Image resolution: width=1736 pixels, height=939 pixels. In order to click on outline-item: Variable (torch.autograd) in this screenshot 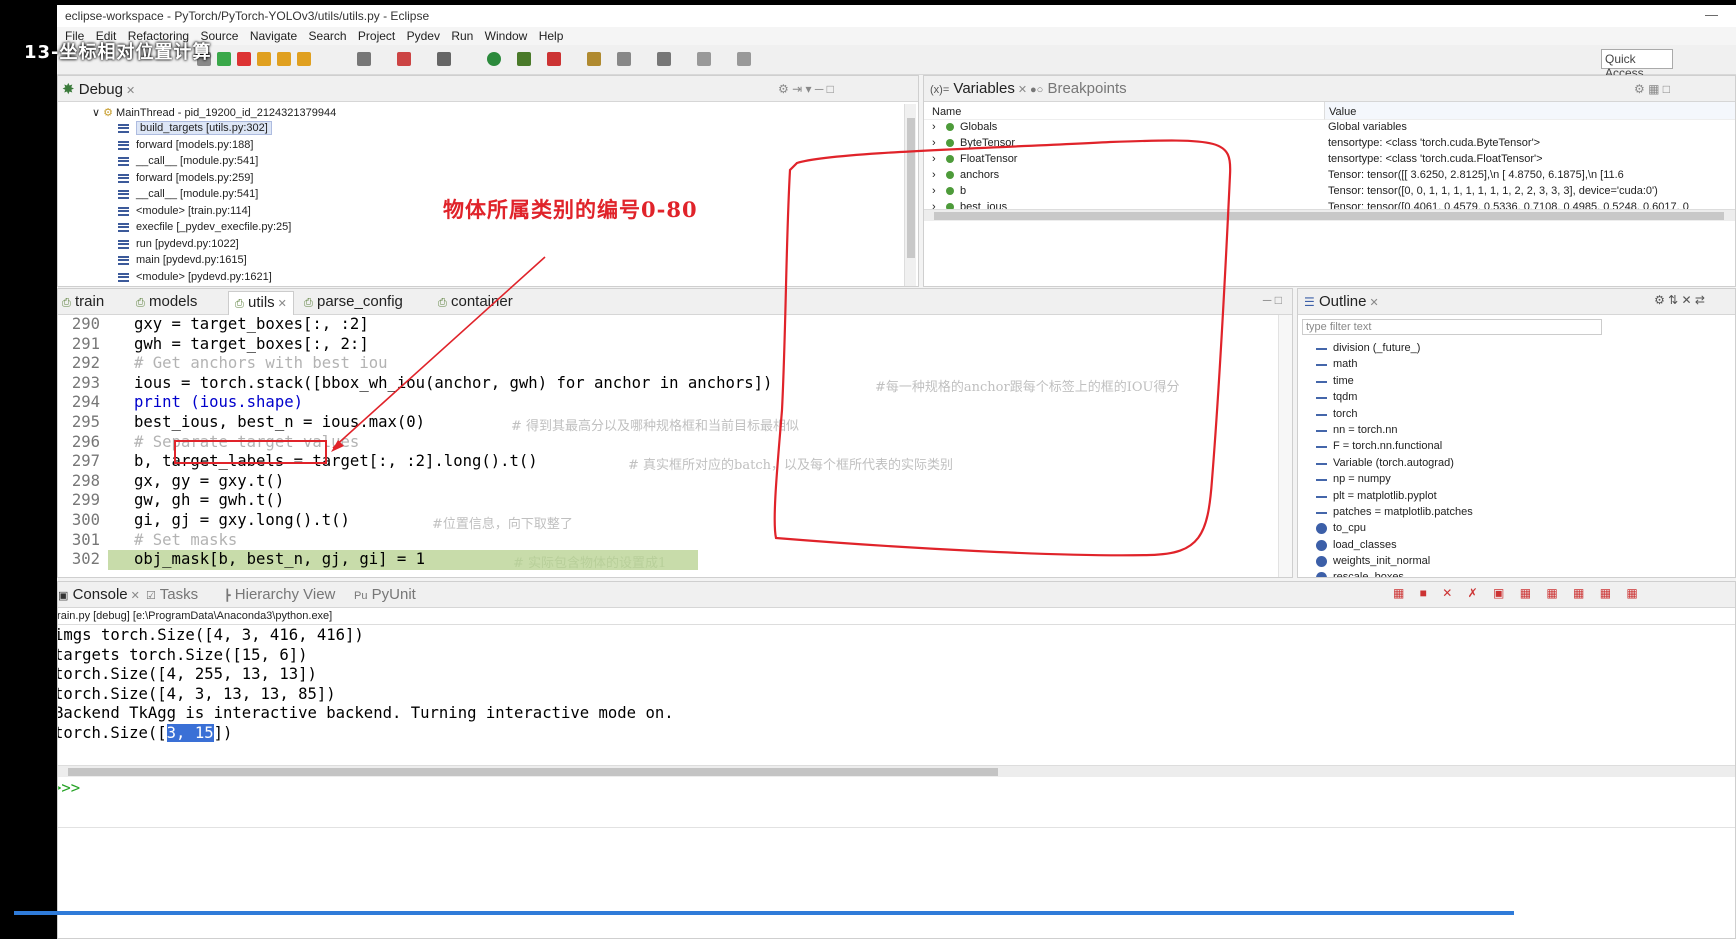, I will do `click(1385, 463)`.